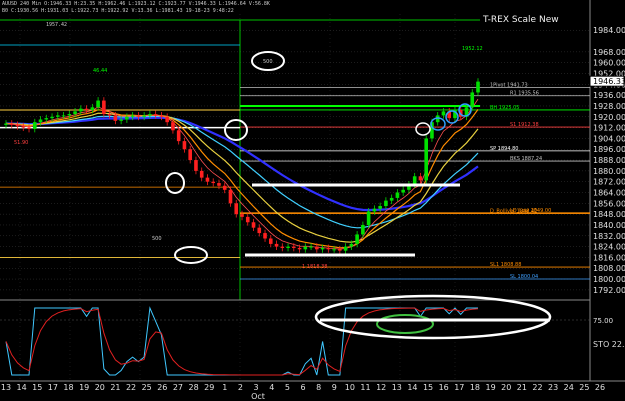 Image resolution: width=625 pixels, height=401 pixels. Describe the element at coordinates (412, 387) in the screenshot. I see `x-tick-label: 14` at that location.